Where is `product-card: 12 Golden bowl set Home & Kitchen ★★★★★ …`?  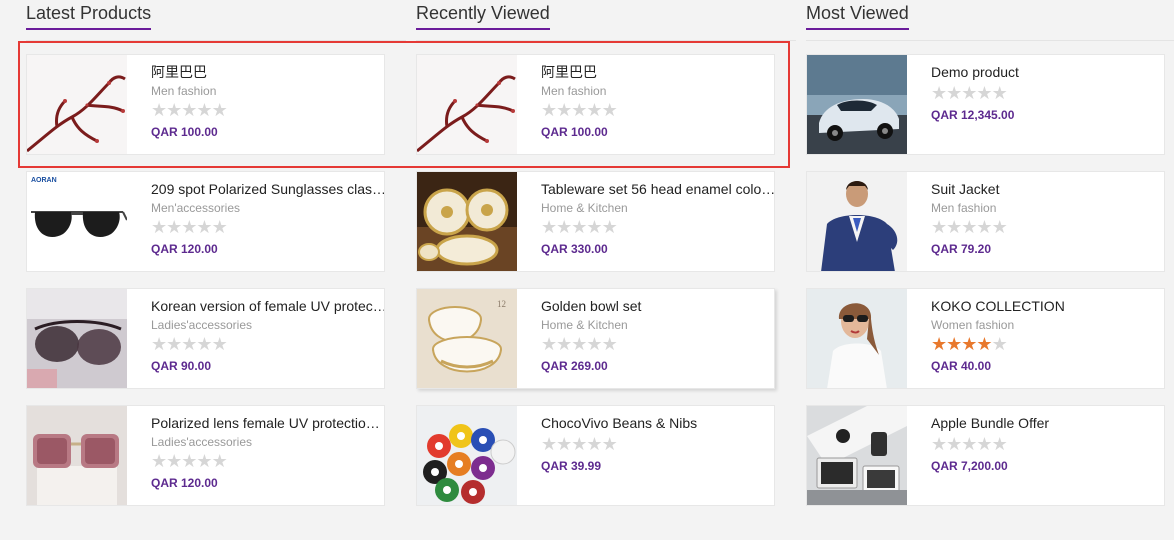 product-card: 12 Golden bowl set Home & Kitchen ★★★★★ … is located at coordinates (595, 338).